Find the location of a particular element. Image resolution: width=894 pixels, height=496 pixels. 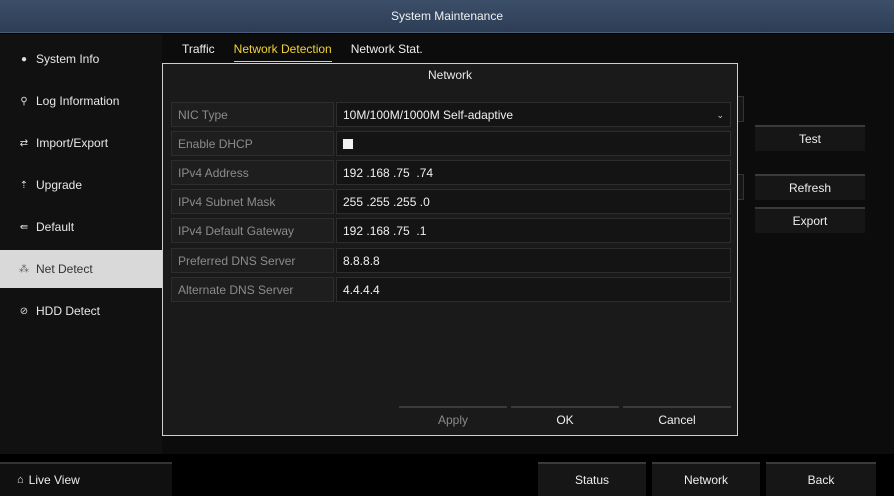

ok-button: OK is located at coordinates (565, 418).